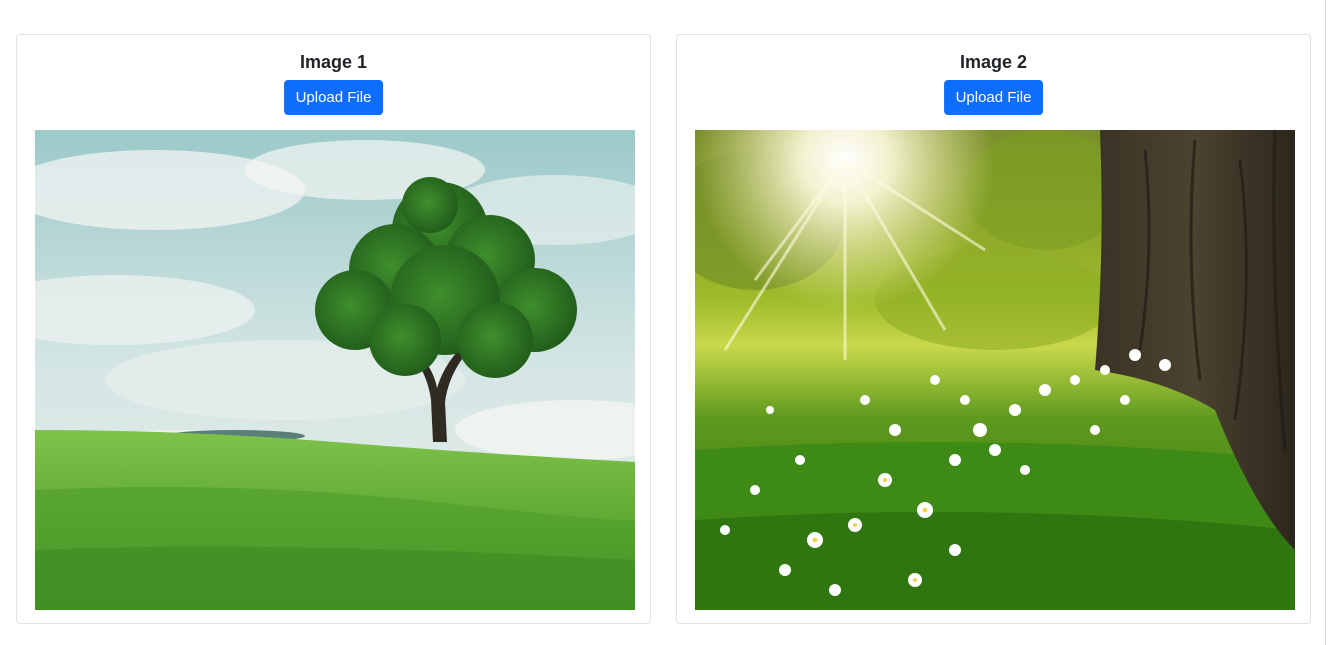 The width and height of the screenshot is (1331, 645). Describe the element at coordinates (1325, 322) in the screenshot. I see `page-edge-divider` at that location.